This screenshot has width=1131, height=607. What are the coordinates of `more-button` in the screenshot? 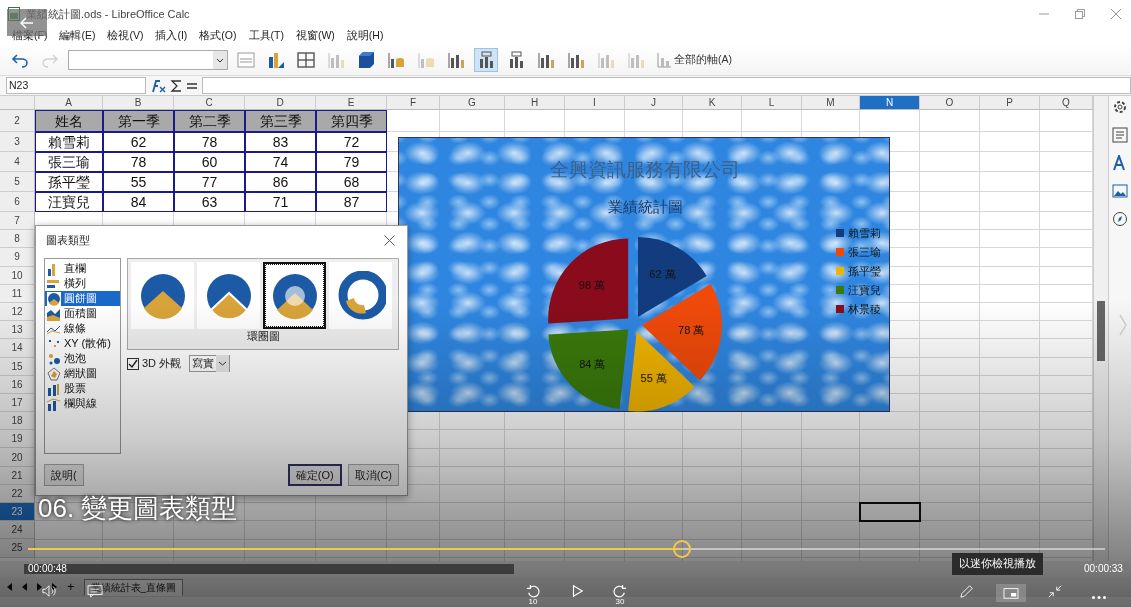 It's located at (1099, 597).